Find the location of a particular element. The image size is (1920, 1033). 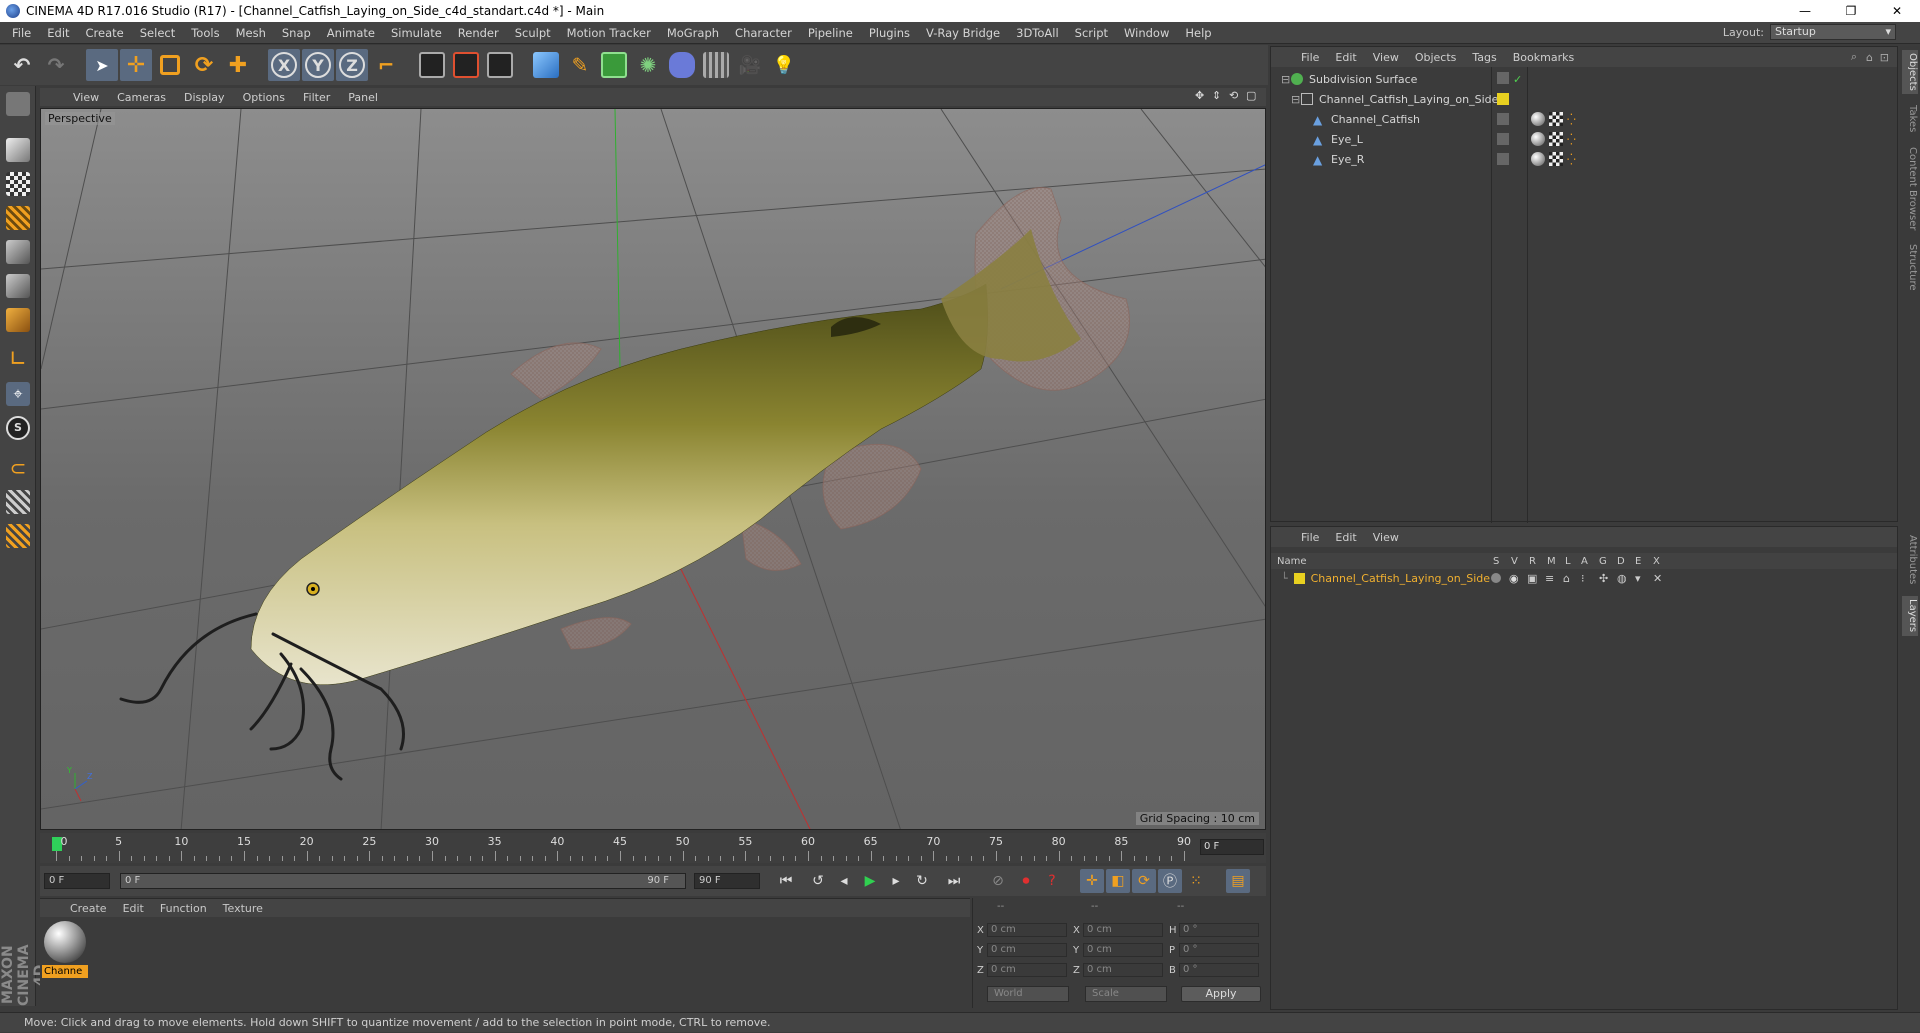

menu-mograph: MoGraph is located at coordinates (693, 33).